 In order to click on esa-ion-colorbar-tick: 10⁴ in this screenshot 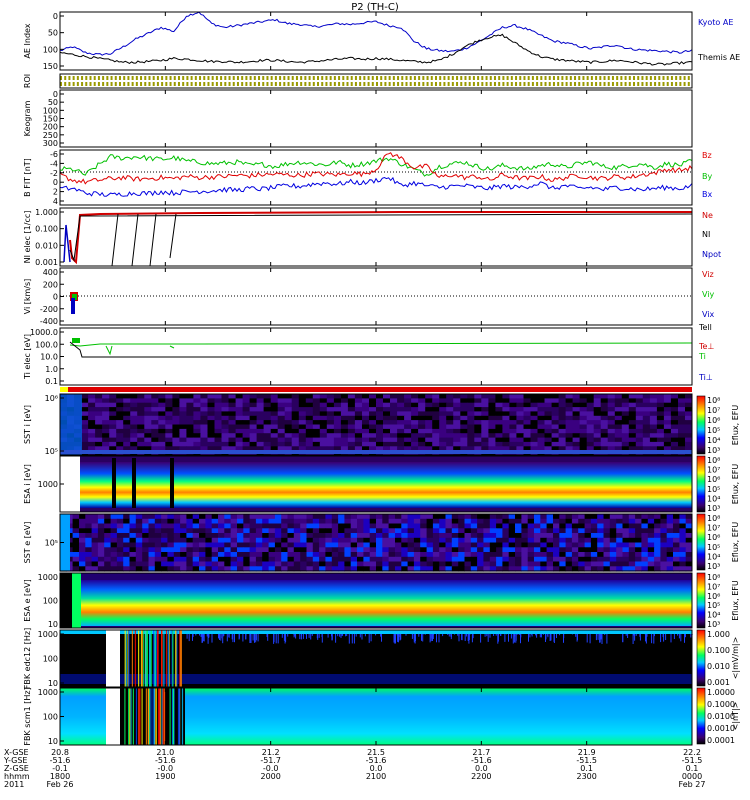, I will do `click(713, 498)`.